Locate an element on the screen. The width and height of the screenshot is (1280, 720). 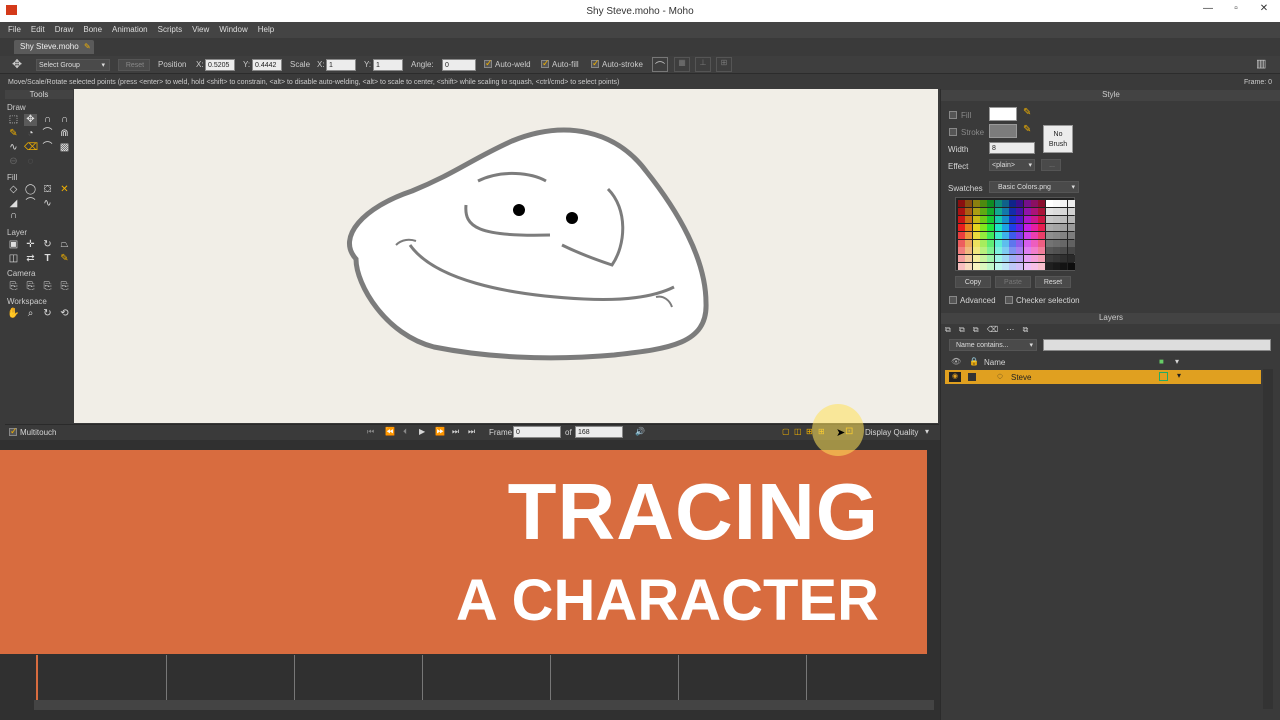
curve-icon: ⌒ is located at coordinates (47, 134).